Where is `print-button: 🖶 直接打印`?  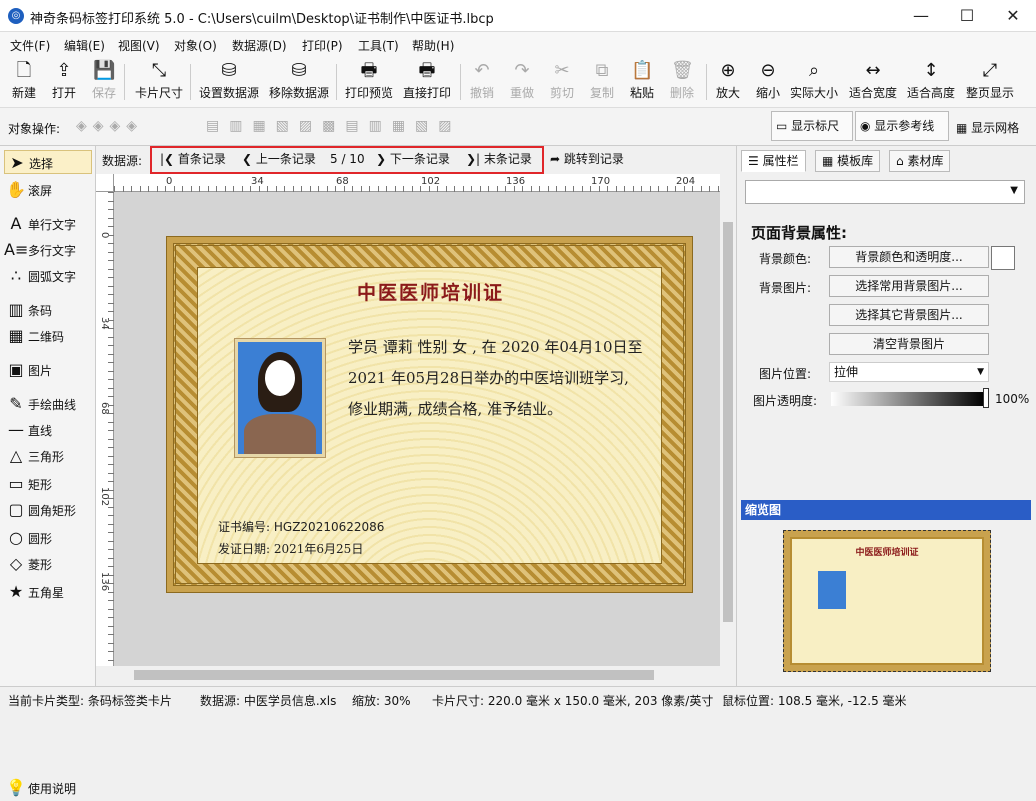 print-button: 🖶 直接打印 is located at coordinates (427, 82).